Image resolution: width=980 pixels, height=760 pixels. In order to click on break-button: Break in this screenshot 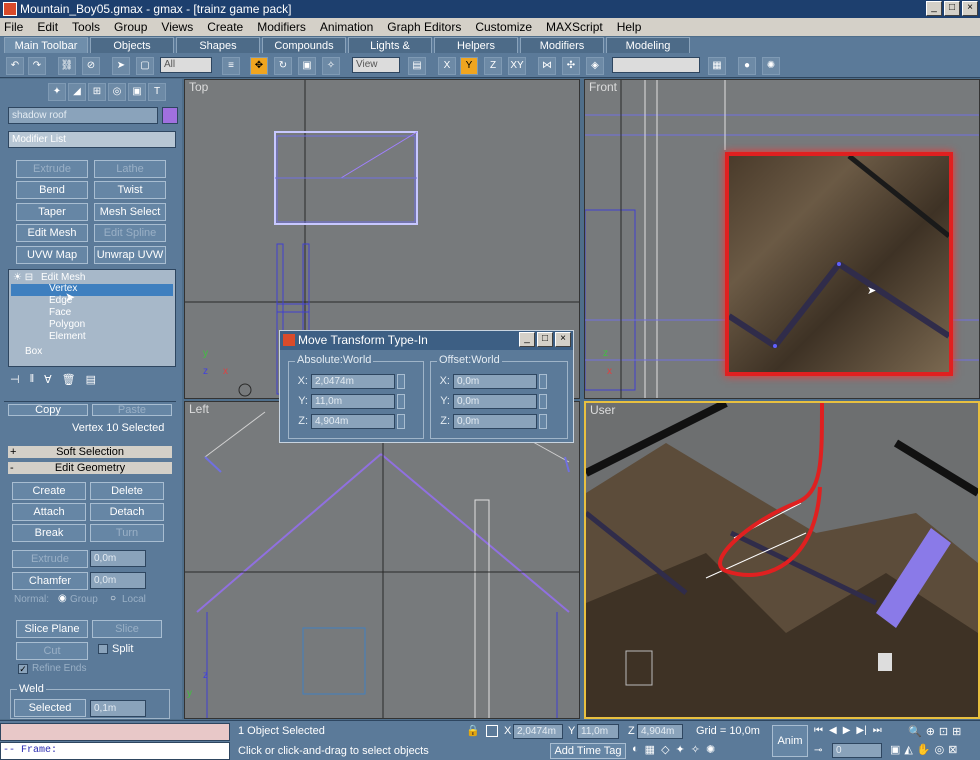, I will do `click(49, 533)`.